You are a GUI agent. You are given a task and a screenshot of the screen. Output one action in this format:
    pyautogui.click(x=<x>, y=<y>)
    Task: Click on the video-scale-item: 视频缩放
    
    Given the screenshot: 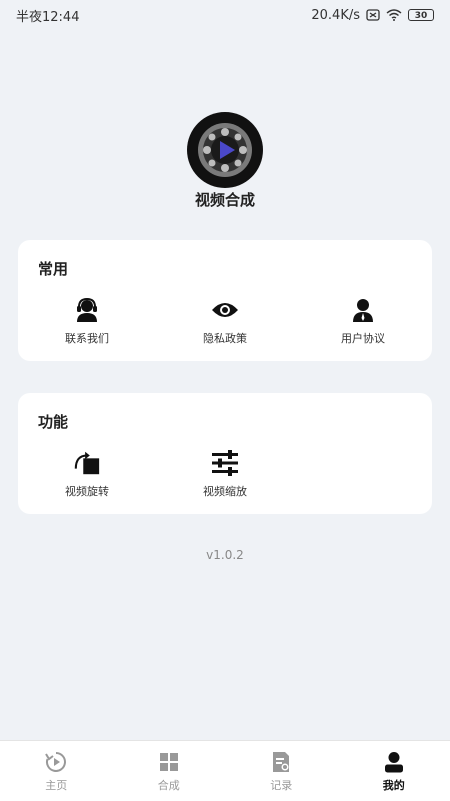 What is the action you would take?
    pyautogui.click(x=225, y=474)
    